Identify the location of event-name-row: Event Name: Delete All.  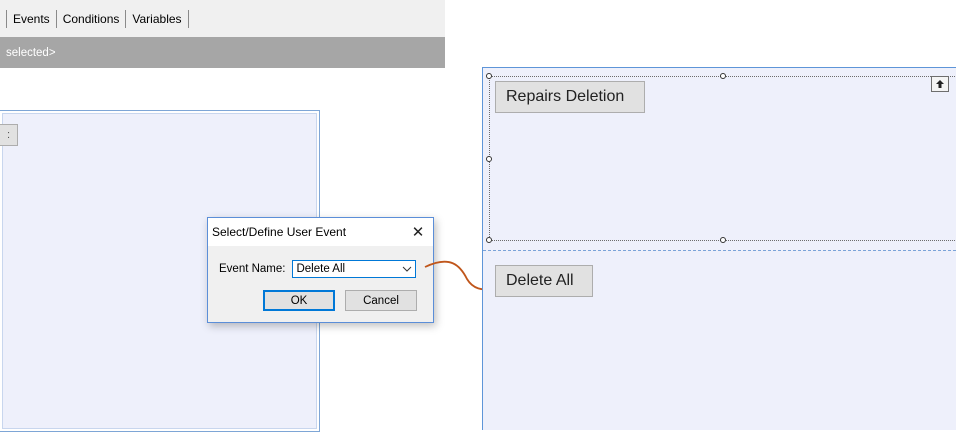
(318, 269).